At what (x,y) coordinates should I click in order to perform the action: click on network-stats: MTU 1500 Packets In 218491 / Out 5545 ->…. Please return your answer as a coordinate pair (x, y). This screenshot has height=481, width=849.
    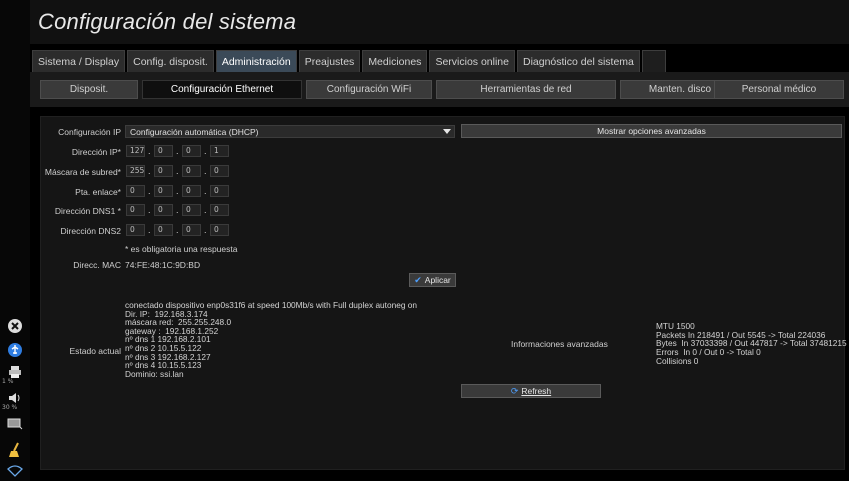
    Looking at the image, I should click on (751, 343).